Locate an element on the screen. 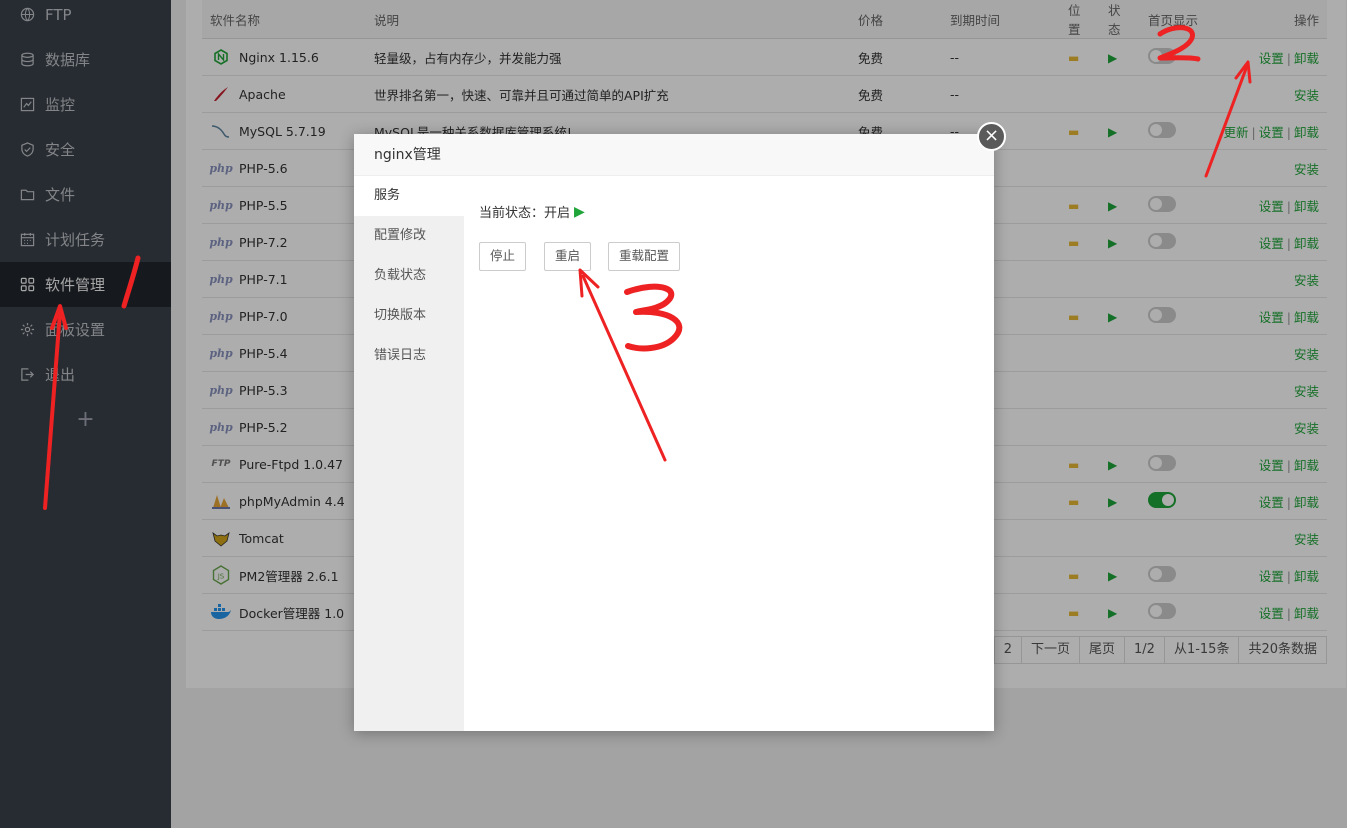 This screenshot has height=828, width=1347. page-count: 1/2 is located at coordinates (1144, 650).